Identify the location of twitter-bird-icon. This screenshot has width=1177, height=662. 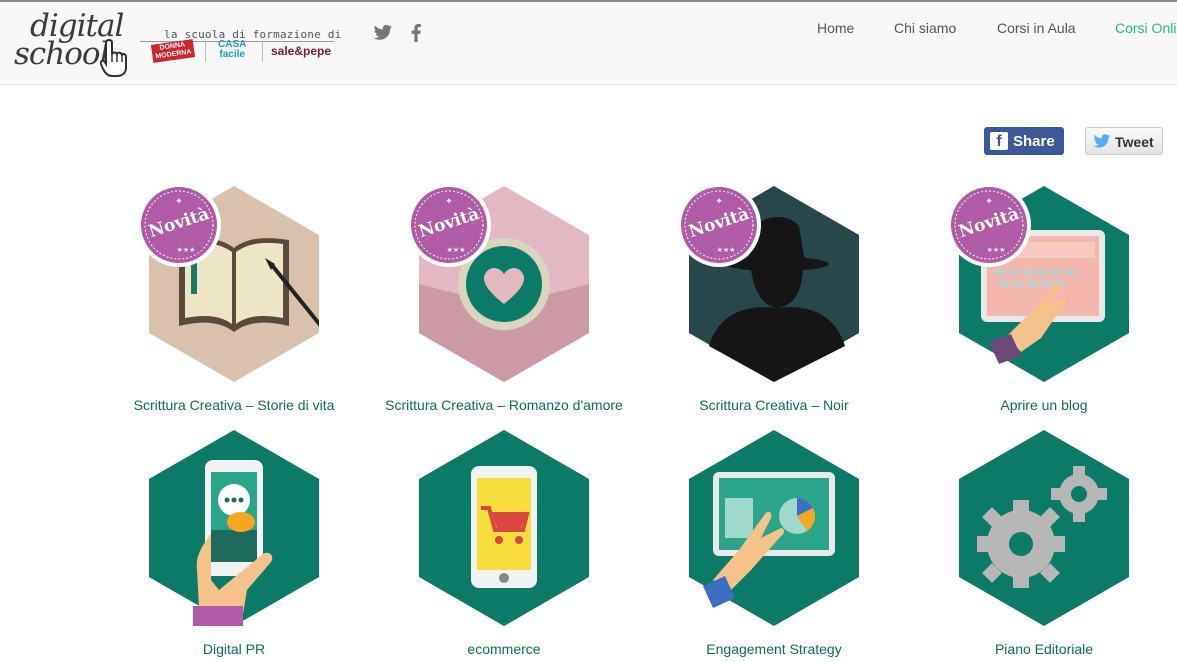
(1102, 141).